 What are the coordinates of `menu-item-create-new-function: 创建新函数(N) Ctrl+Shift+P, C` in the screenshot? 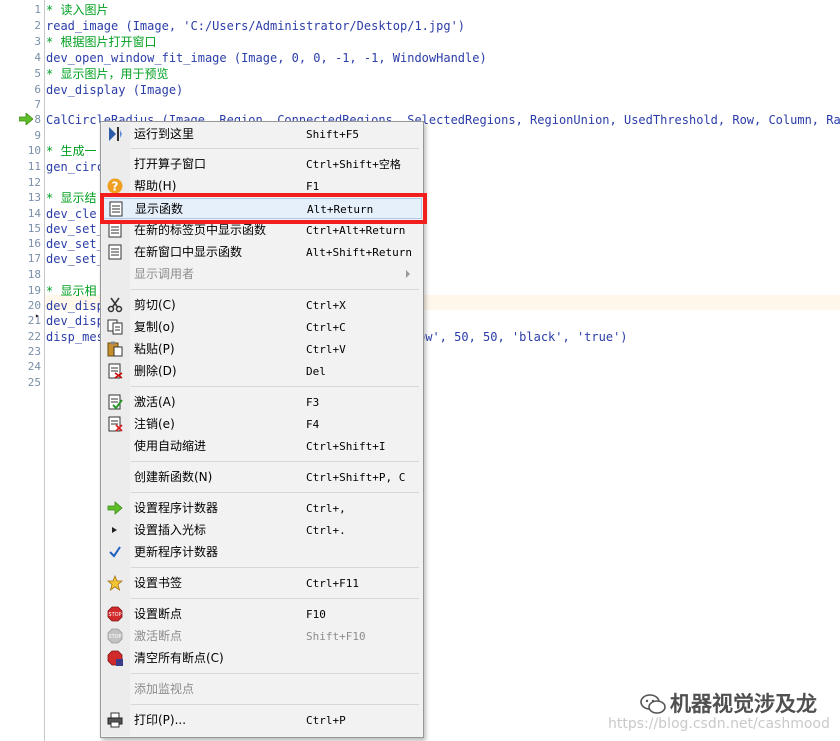 It's located at (262, 477).